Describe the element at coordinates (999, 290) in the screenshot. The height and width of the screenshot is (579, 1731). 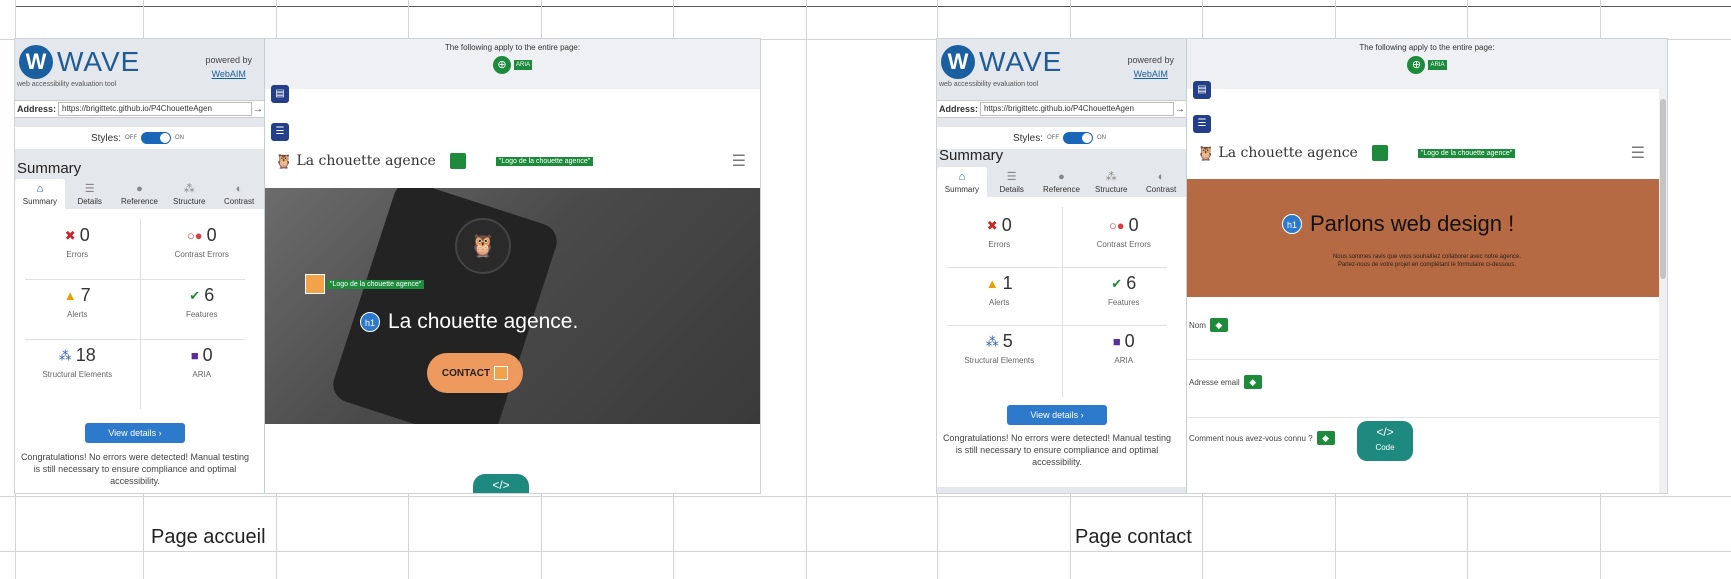
I see `alerts-stat: ▲ 1 Alerts` at that location.